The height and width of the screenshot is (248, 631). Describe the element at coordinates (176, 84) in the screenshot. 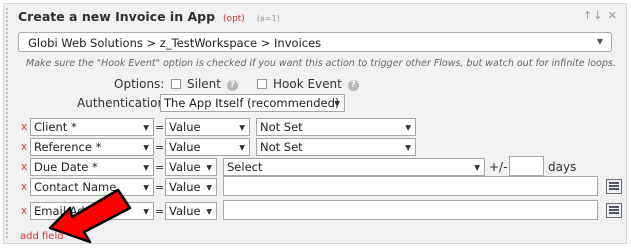

I see `silent-checkbox` at that location.